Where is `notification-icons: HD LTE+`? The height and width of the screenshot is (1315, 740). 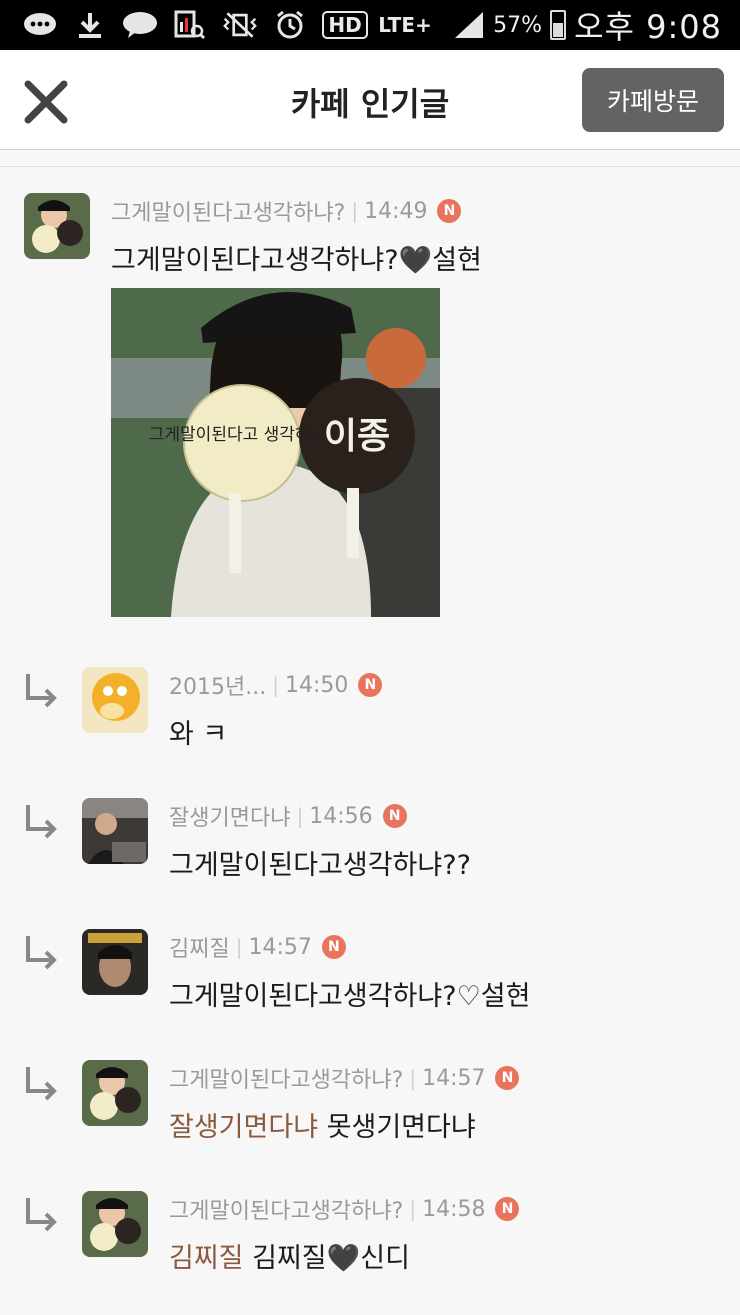 notification-icons: HD LTE+ is located at coordinates (227, 25).